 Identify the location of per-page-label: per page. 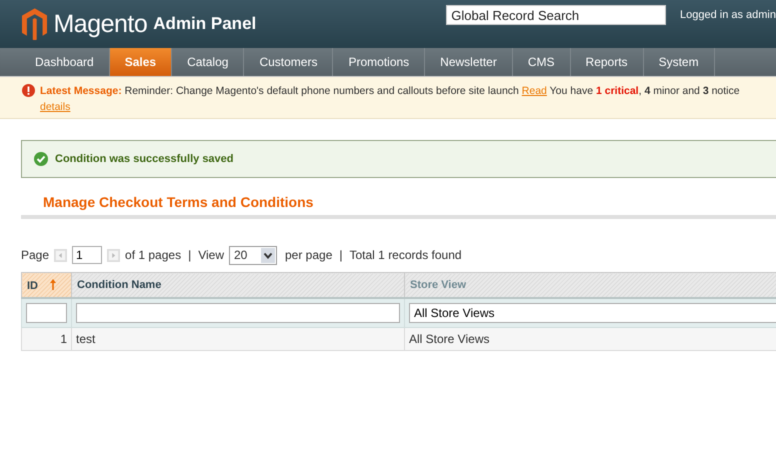
(308, 255).